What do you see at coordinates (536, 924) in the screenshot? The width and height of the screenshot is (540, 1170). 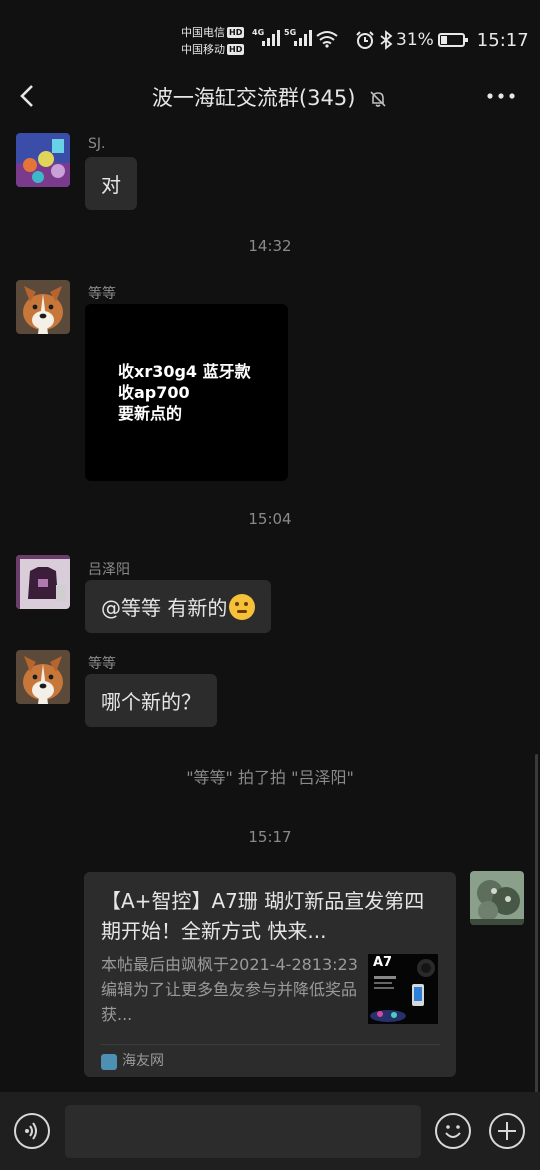 I see `scrollbar` at bounding box center [536, 924].